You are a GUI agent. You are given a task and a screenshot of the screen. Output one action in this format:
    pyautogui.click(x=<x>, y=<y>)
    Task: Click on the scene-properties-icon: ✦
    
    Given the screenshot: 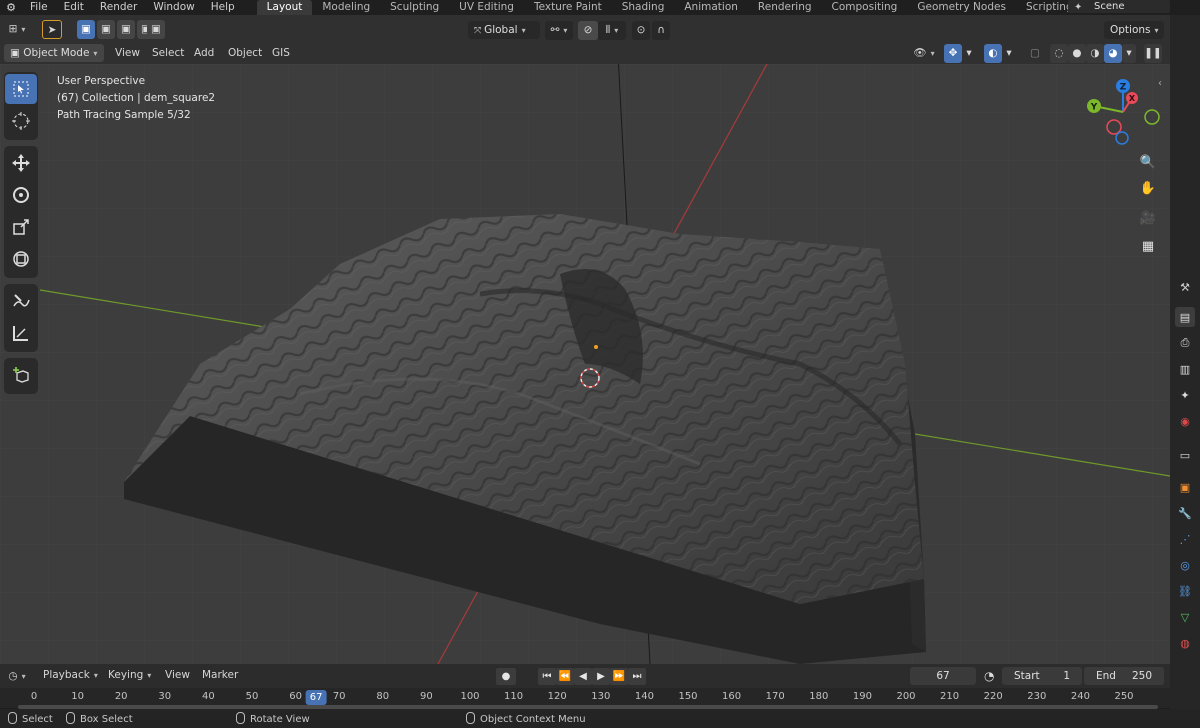 What is the action you would take?
    pyautogui.click(x=1185, y=395)
    